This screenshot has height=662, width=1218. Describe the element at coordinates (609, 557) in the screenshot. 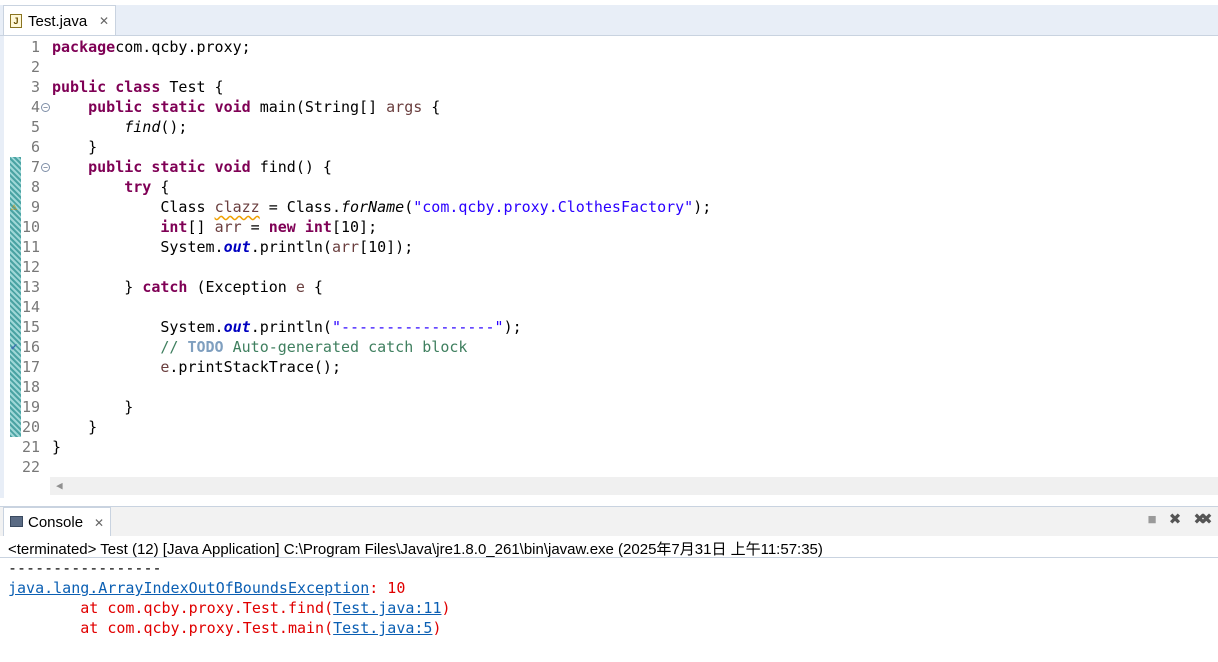

I see `divider` at that location.